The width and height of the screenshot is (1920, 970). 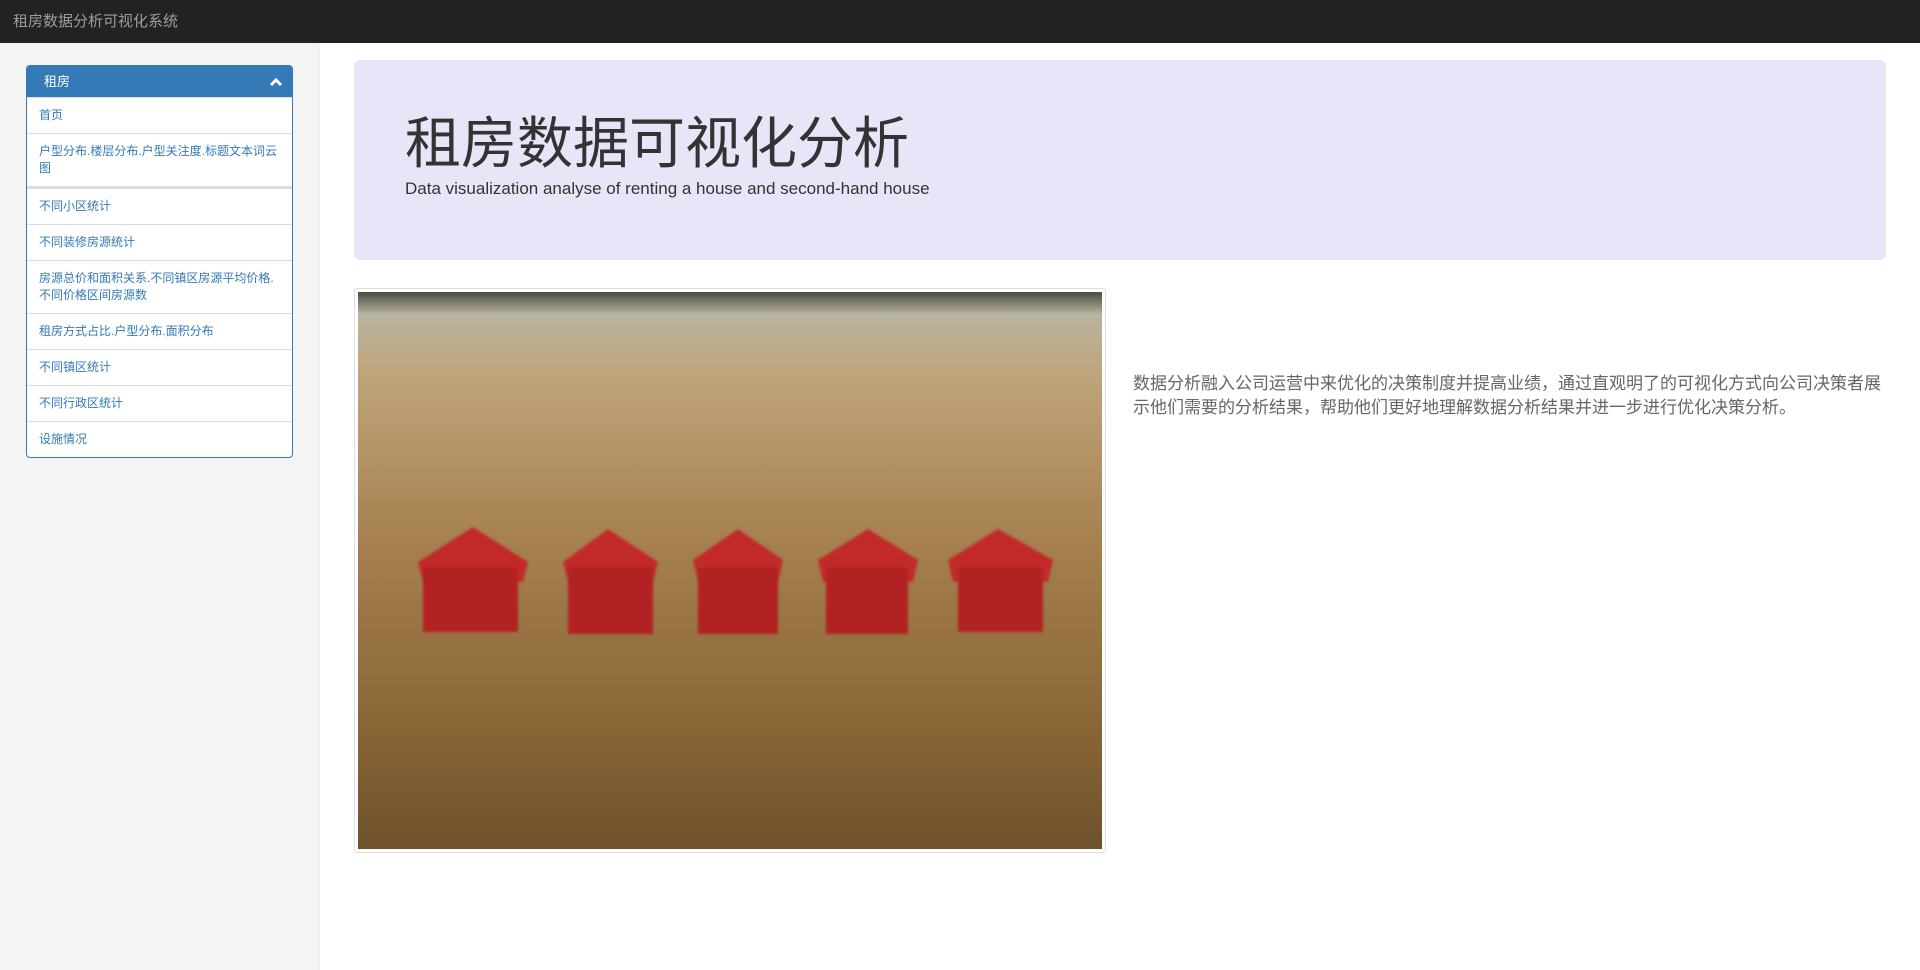 I want to click on brand-title: 租房数据分析可视化系统, so click(x=95, y=21).